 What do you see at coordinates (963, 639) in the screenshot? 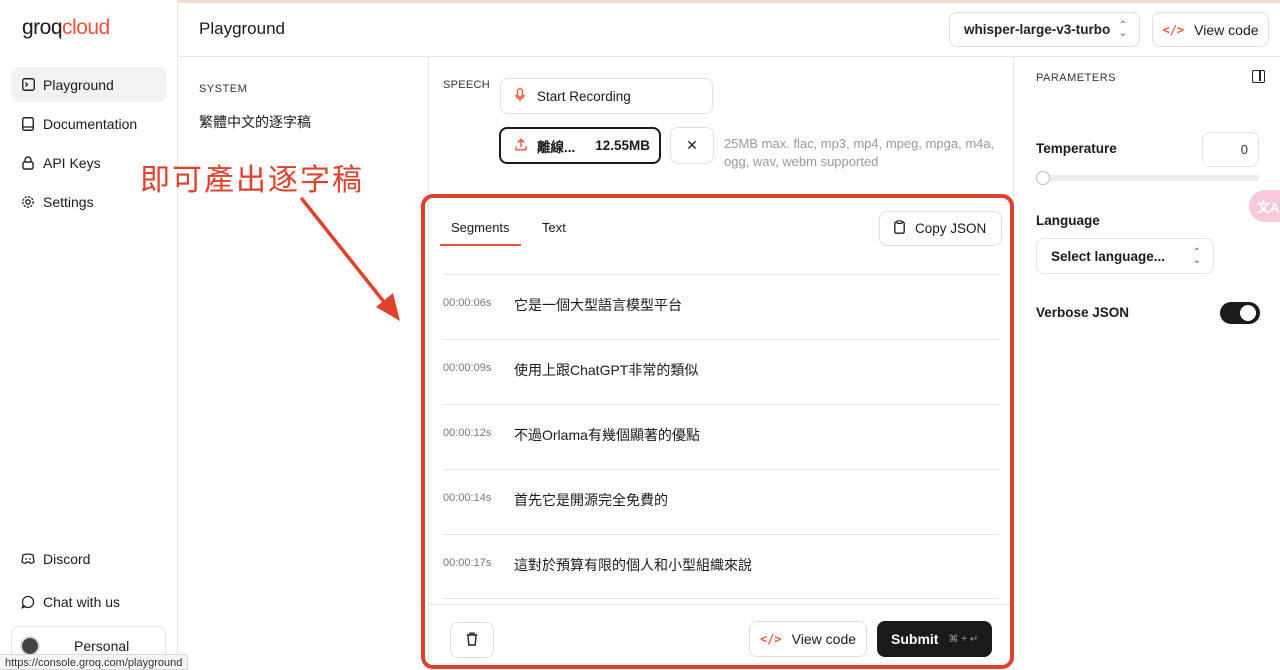
I see `submit-shortcut: ⌘ + ↵` at bounding box center [963, 639].